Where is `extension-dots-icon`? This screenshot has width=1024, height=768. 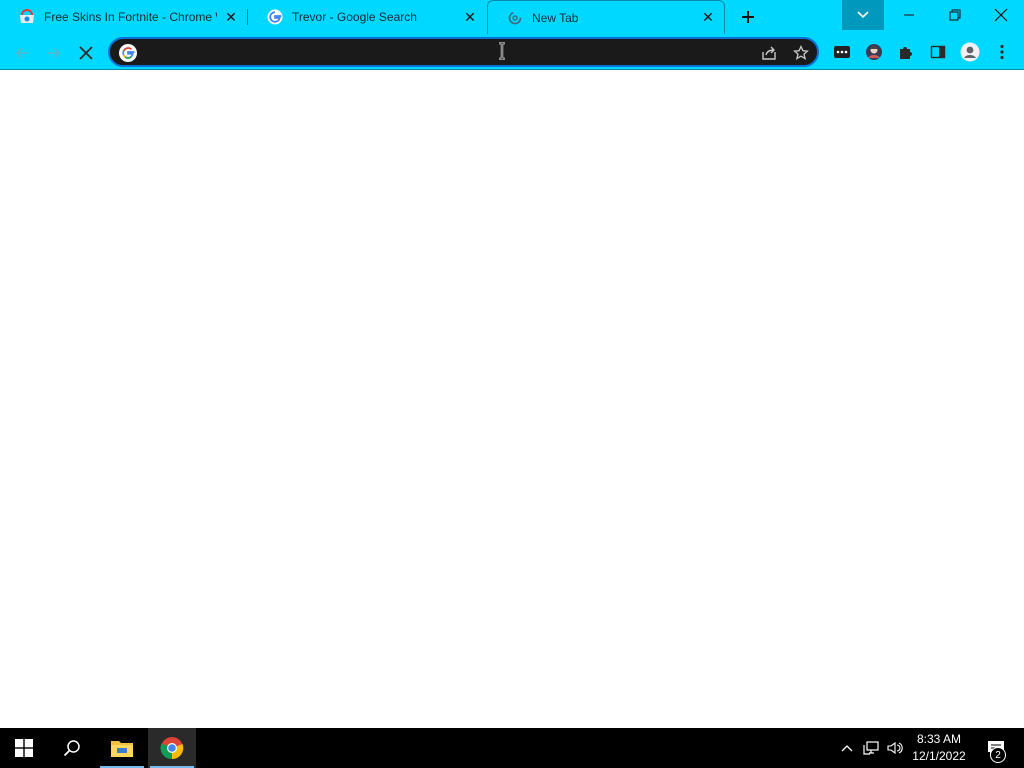
extension-dots-icon is located at coordinates (842, 52).